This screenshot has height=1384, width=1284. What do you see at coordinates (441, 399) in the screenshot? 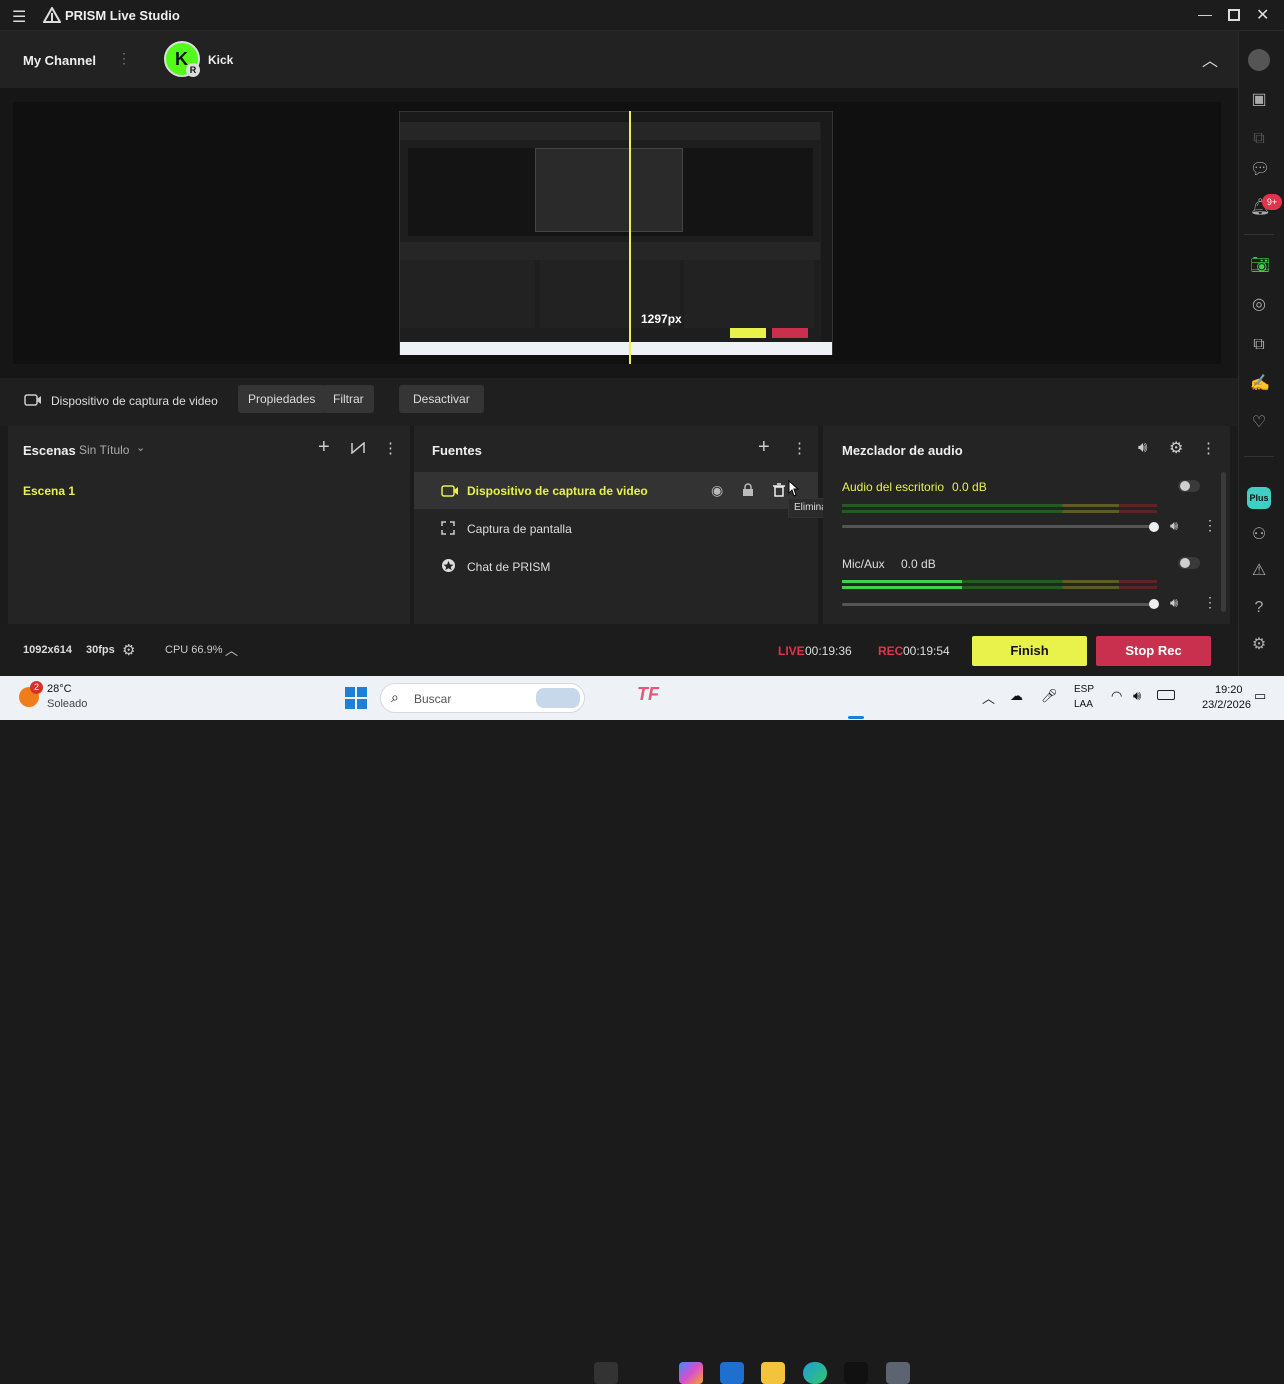
I see `deactivate-button: Desactivar` at bounding box center [441, 399].